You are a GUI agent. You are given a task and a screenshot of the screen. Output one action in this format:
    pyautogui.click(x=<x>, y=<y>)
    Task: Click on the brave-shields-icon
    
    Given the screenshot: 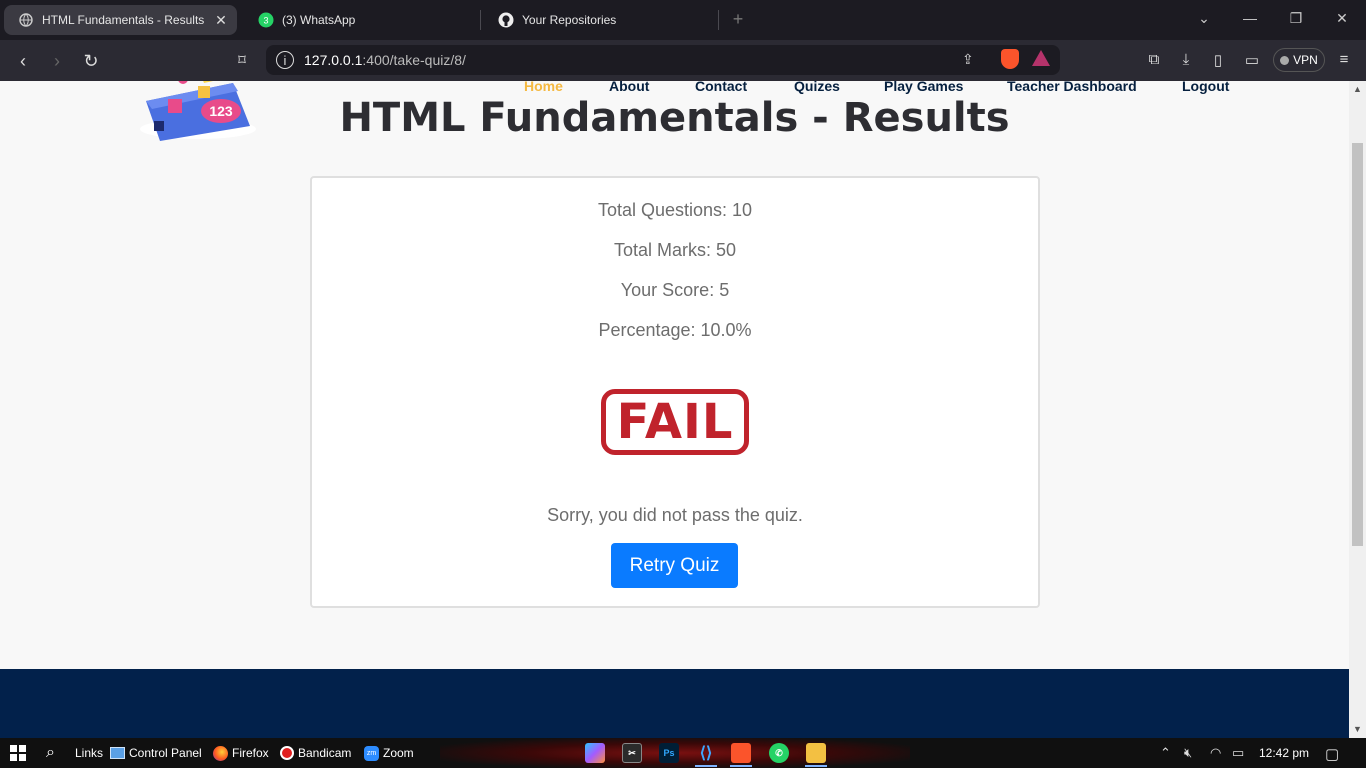 What is the action you would take?
    pyautogui.click(x=1010, y=59)
    